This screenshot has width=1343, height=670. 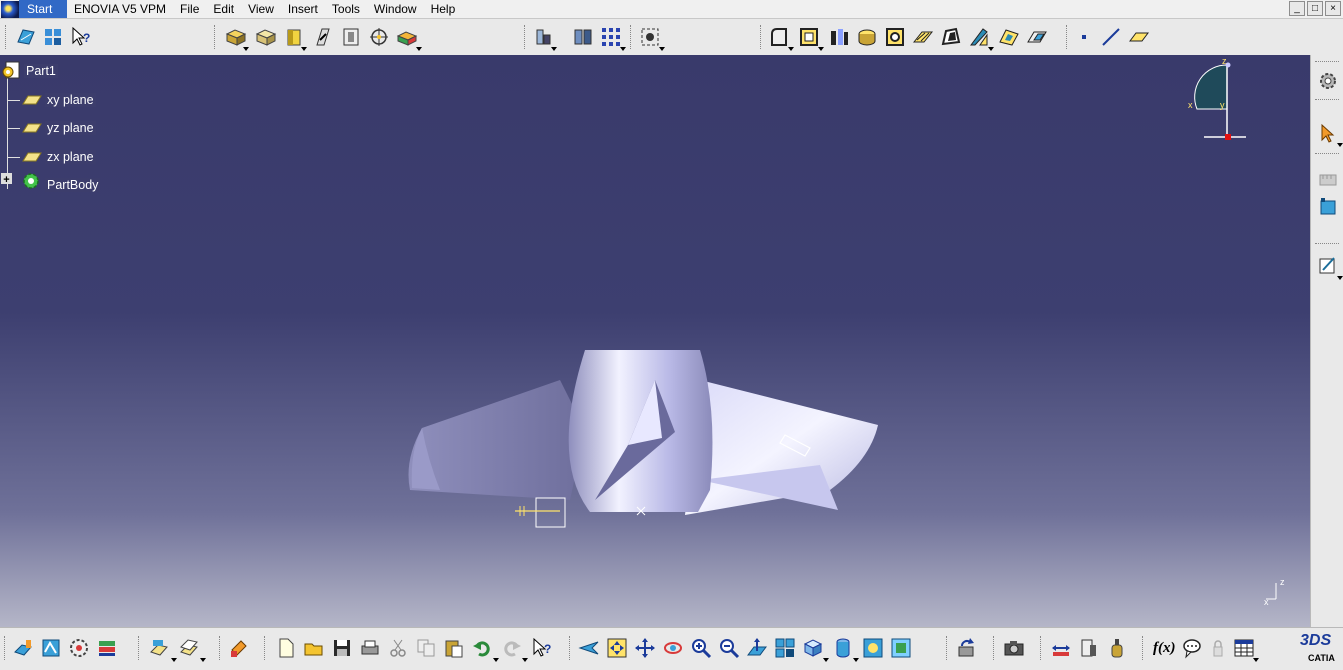 What do you see at coordinates (70, 100) in the screenshot?
I see `tree-node-xy-plane: xy plane` at bounding box center [70, 100].